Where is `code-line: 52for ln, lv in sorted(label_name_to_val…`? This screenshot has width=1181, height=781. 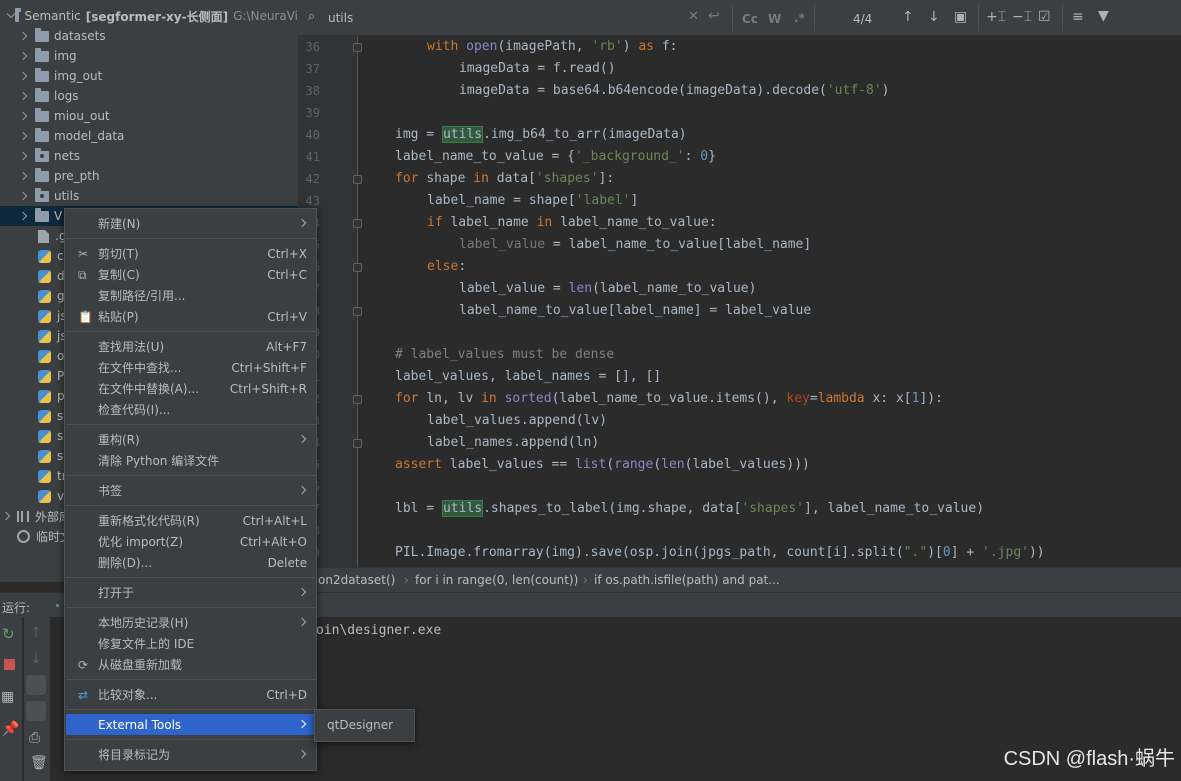 code-line: 52for ln, lv in sorted(label_name_to_val… is located at coordinates (739, 399).